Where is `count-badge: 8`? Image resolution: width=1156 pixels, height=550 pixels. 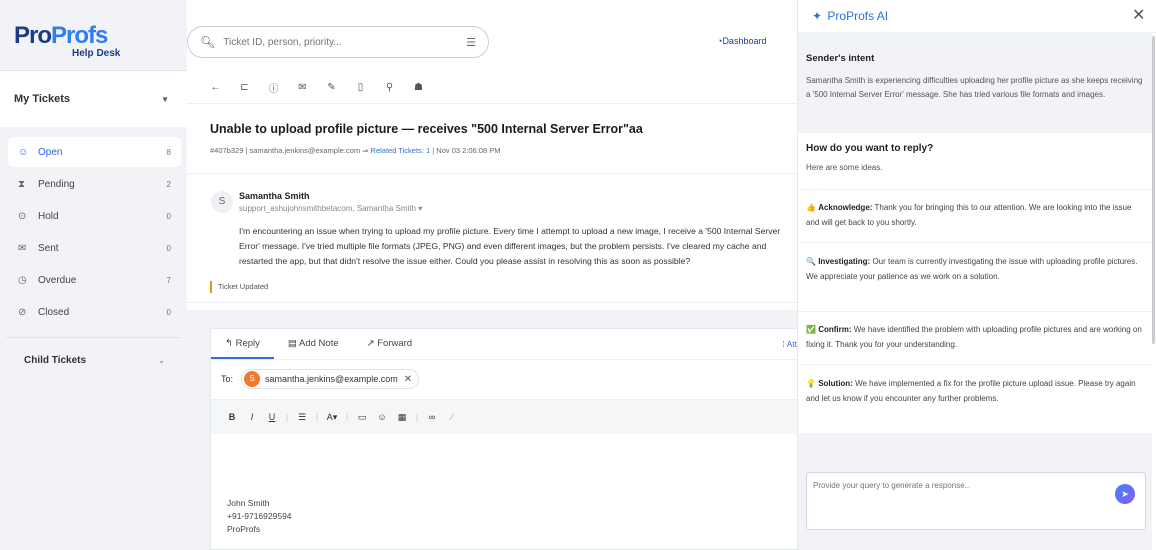
count-badge: 8 is located at coordinates (168, 152).